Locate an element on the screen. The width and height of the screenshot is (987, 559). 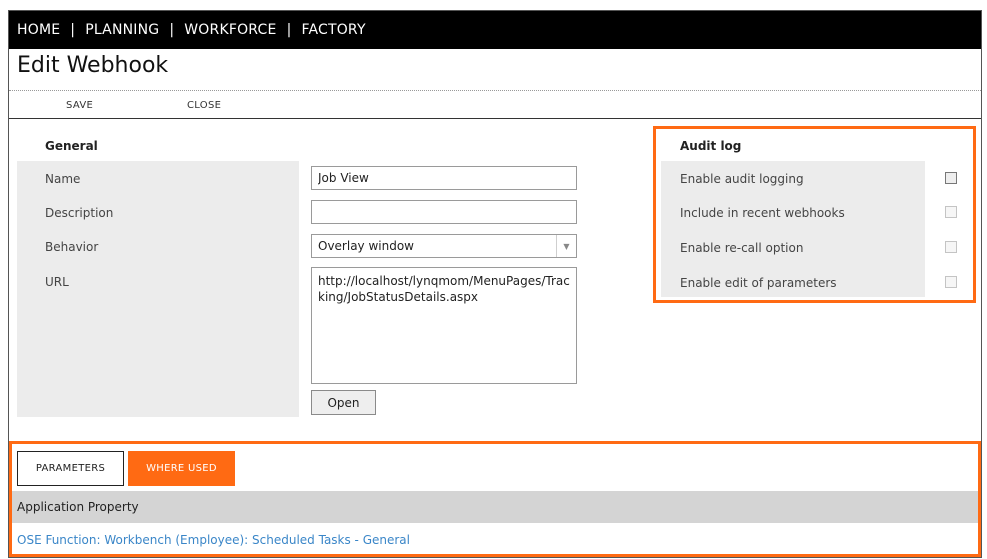
open-button: Open is located at coordinates (343, 402).